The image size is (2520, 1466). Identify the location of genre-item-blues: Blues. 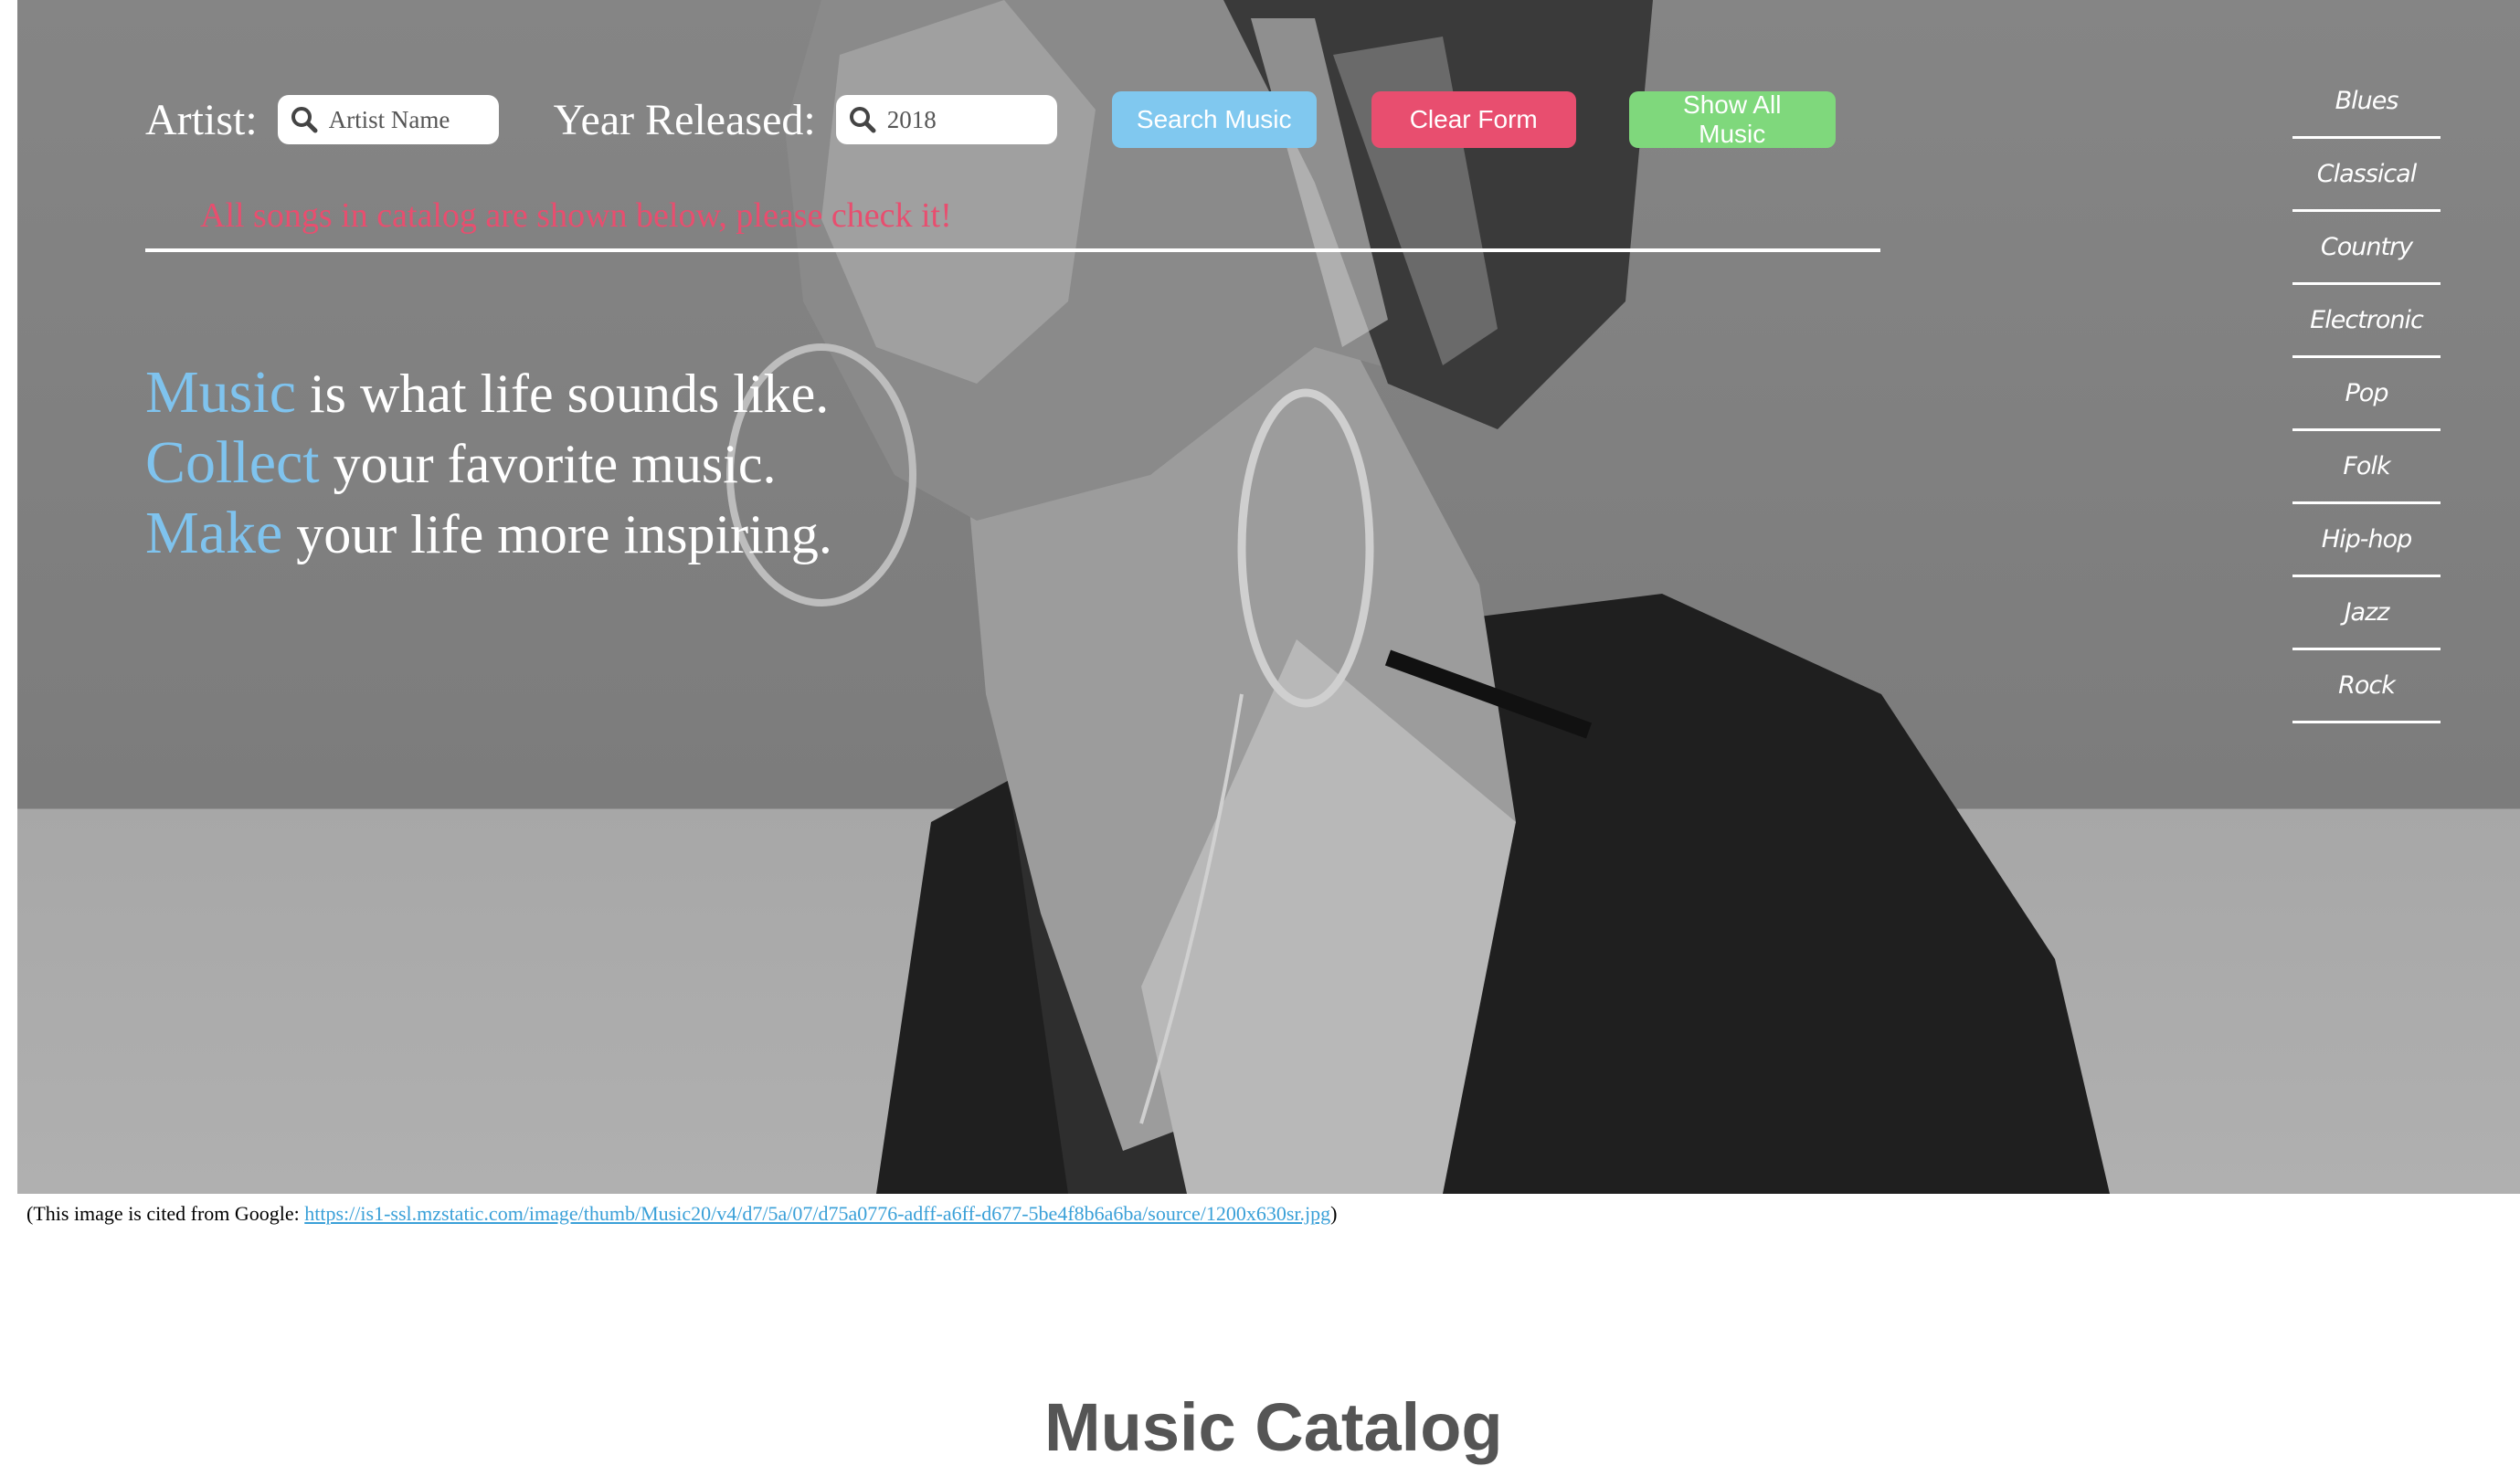
(2367, 102).